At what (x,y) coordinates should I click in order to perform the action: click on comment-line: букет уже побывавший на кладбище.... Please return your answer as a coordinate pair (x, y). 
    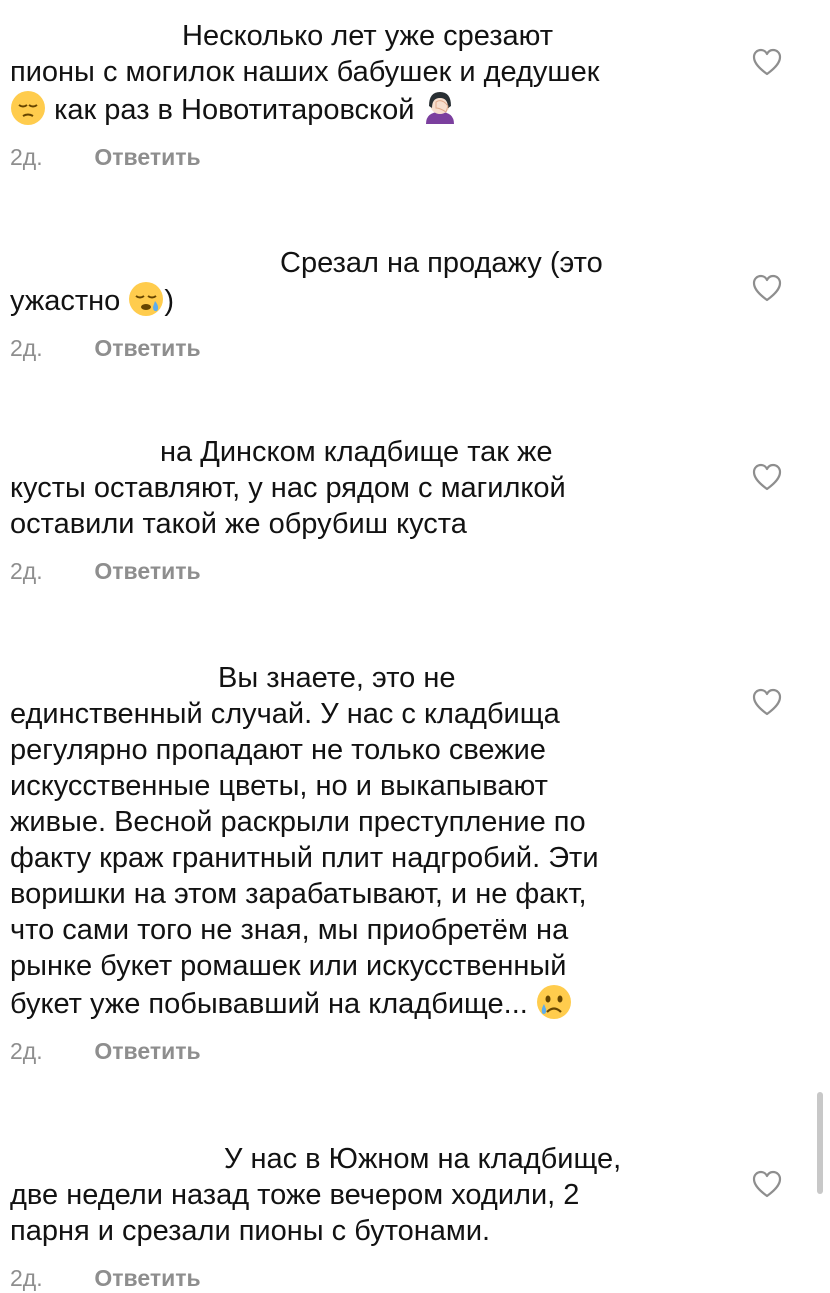
    Looking at the image, I should click on (273, 1004).